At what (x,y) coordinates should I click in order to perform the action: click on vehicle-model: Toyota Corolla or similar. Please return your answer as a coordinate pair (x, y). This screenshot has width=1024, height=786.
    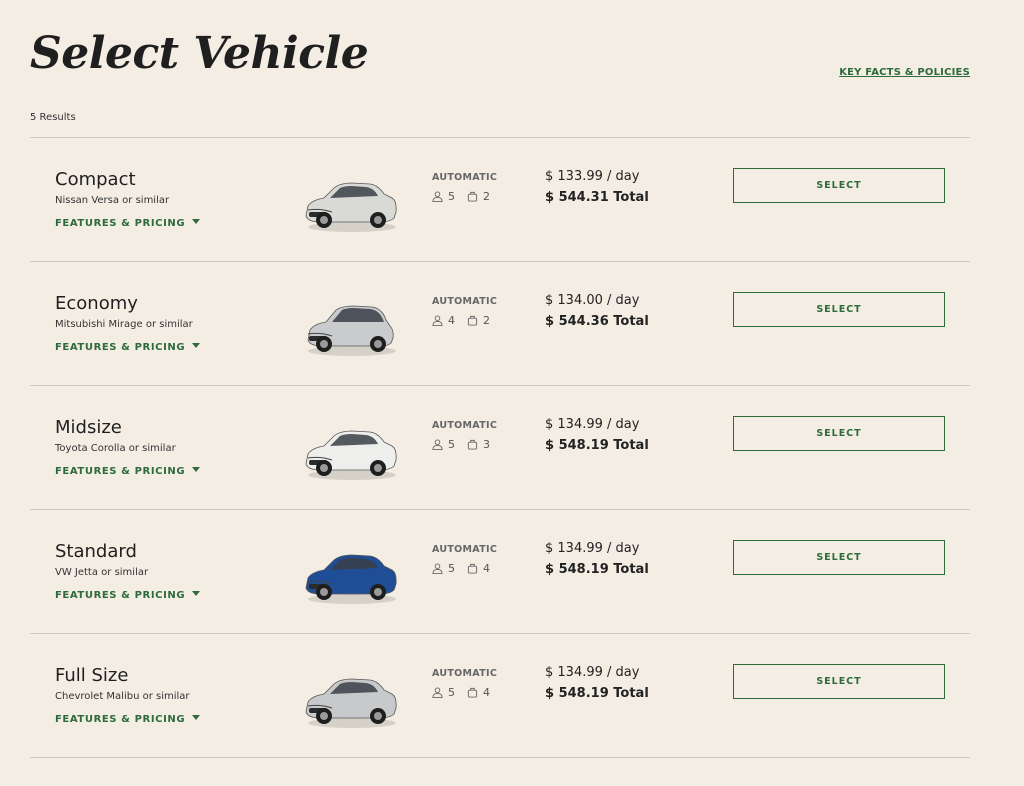
    Looking at the image, I should click on (115, 448).